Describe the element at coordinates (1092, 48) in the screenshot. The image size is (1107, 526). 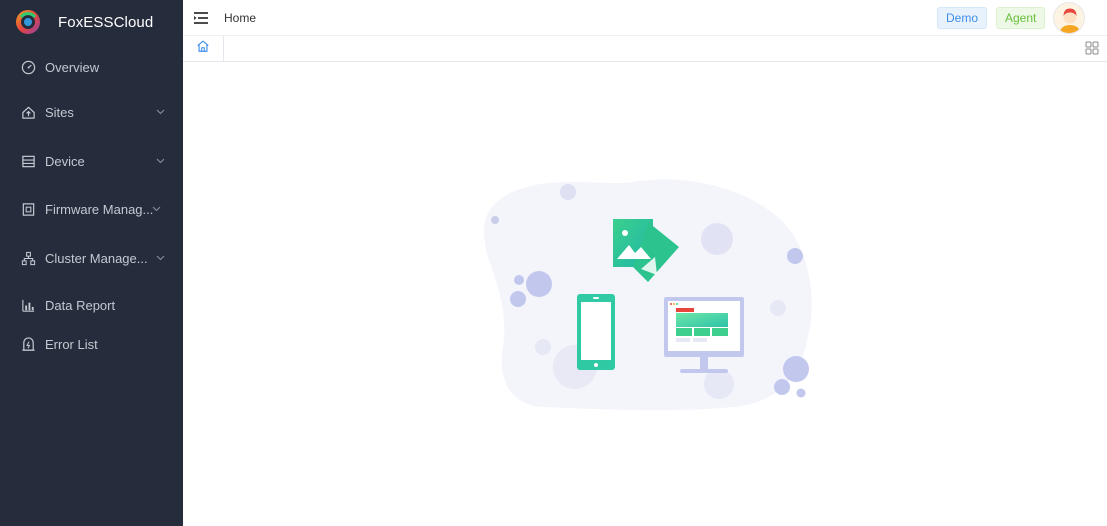
I see `grid-icon` at that location.